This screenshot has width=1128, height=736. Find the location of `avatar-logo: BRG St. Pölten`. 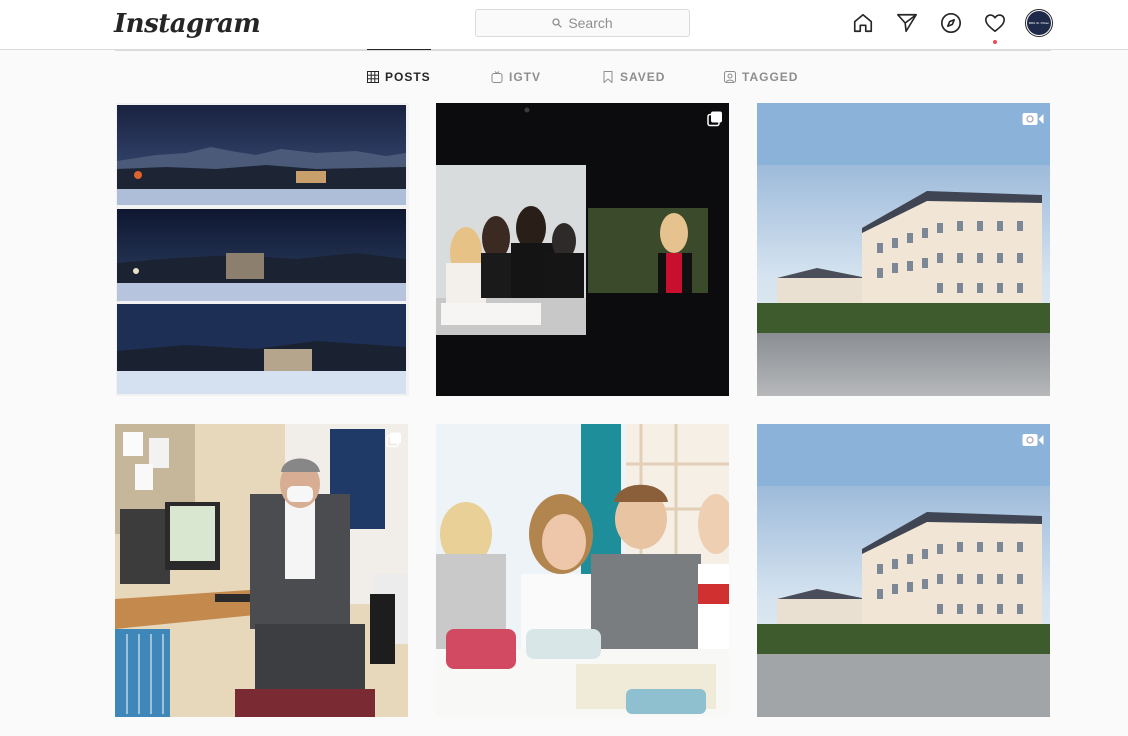

avatar-logo: BRG St. Pölten is located at coordinates (1039, 23).